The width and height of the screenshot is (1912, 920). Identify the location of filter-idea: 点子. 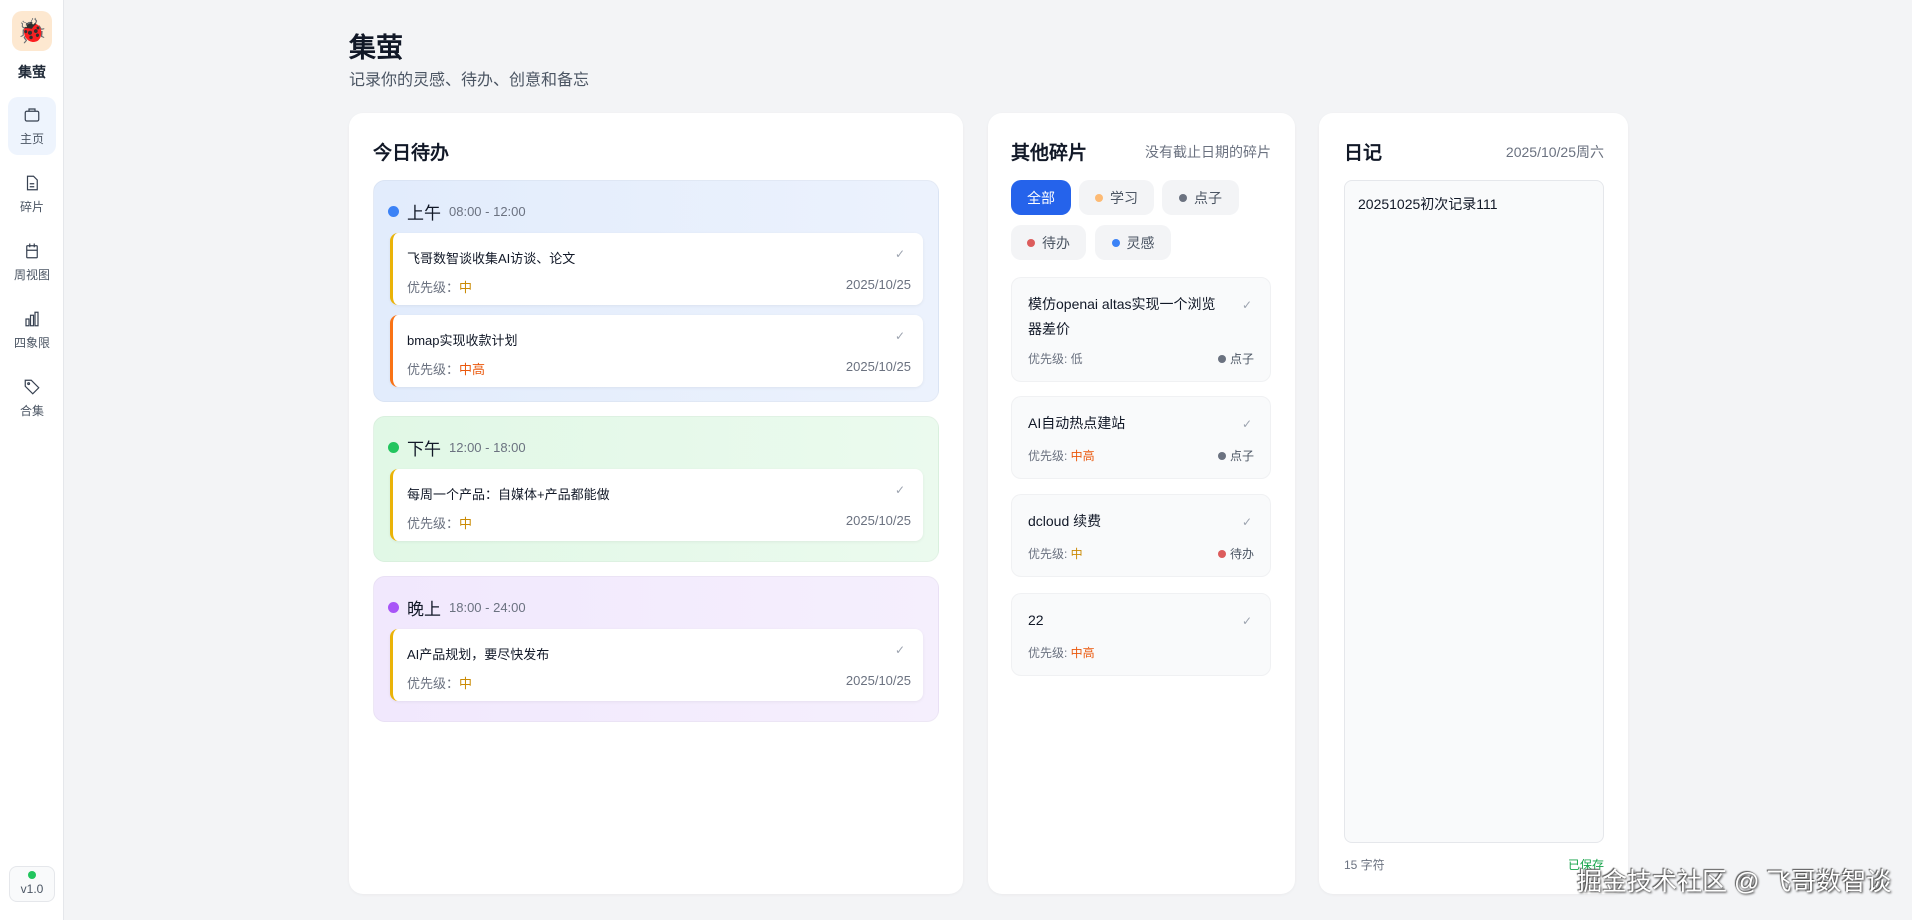
(1200, 197).